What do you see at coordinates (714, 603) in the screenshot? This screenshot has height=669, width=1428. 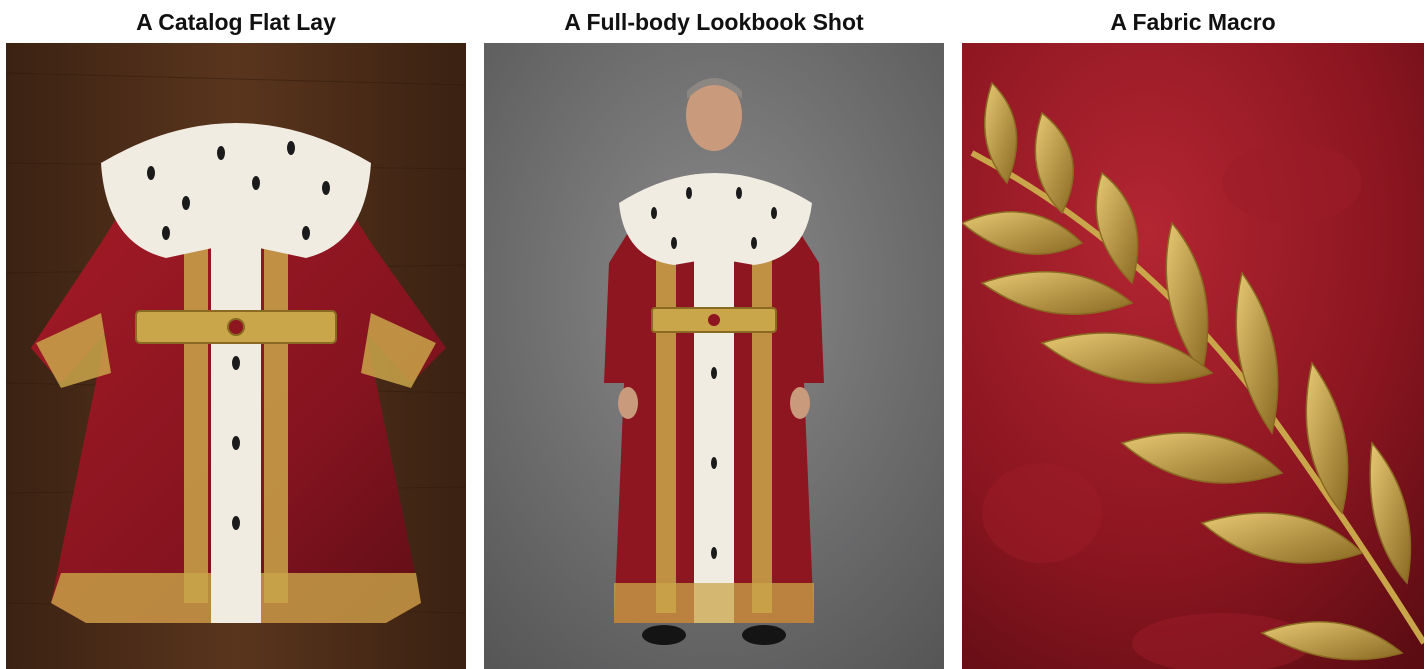 I see `hem-embroidery` at bounding box center [714, 603].